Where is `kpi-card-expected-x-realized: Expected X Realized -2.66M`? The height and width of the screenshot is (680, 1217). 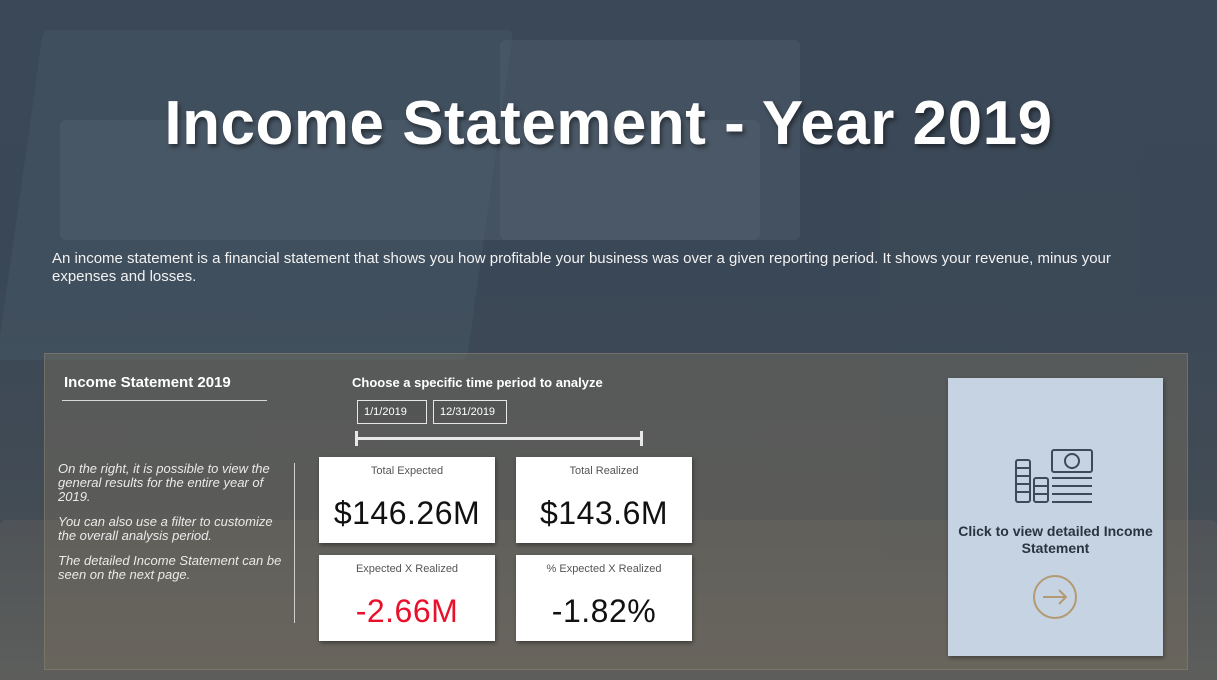
kpi-card-expected-x-realized: Expected X Realized -2.66M is located at coordinates (407, 598).